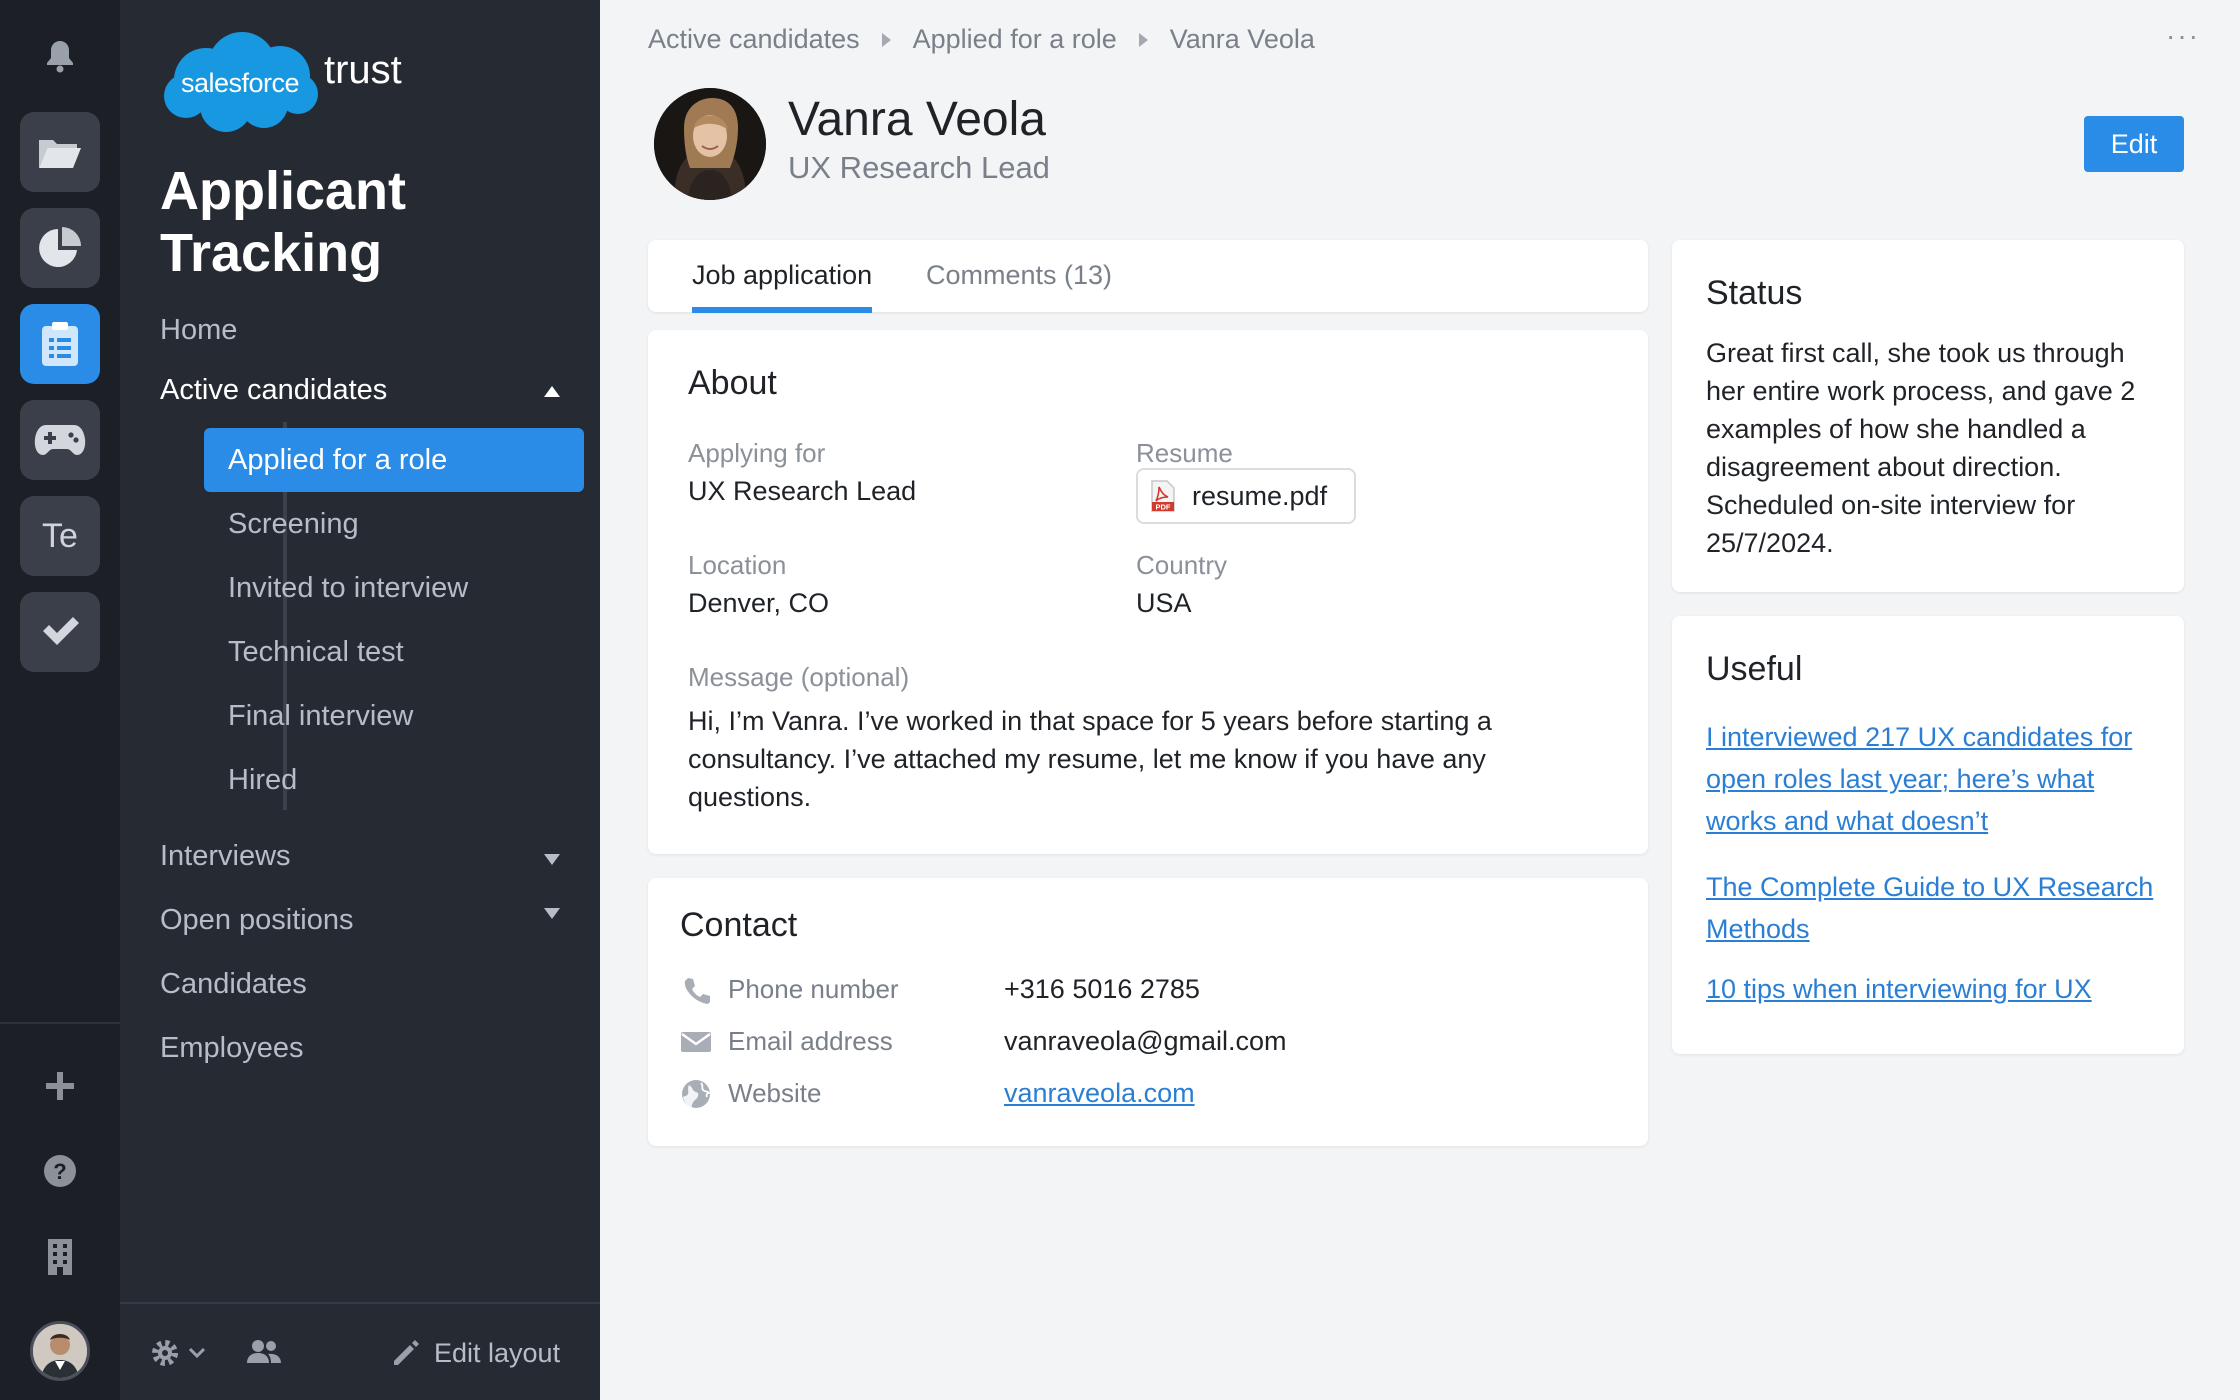 Image resolution: width=2240 pixels, height=1400 pixels. What do you see at coordinates (2183, 36) in the screenshot?
I see `more-options-button: ···` at bounding box center [2183, 36].